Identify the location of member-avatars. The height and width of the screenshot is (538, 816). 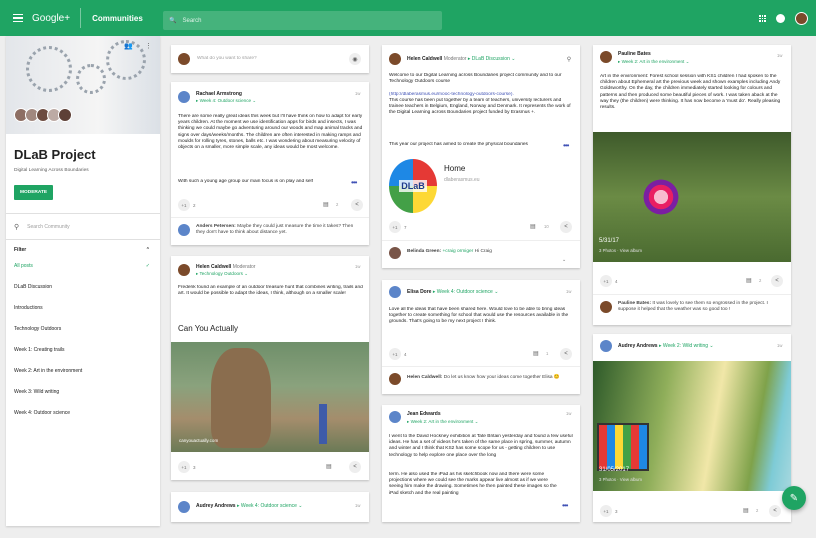
(83, 115).